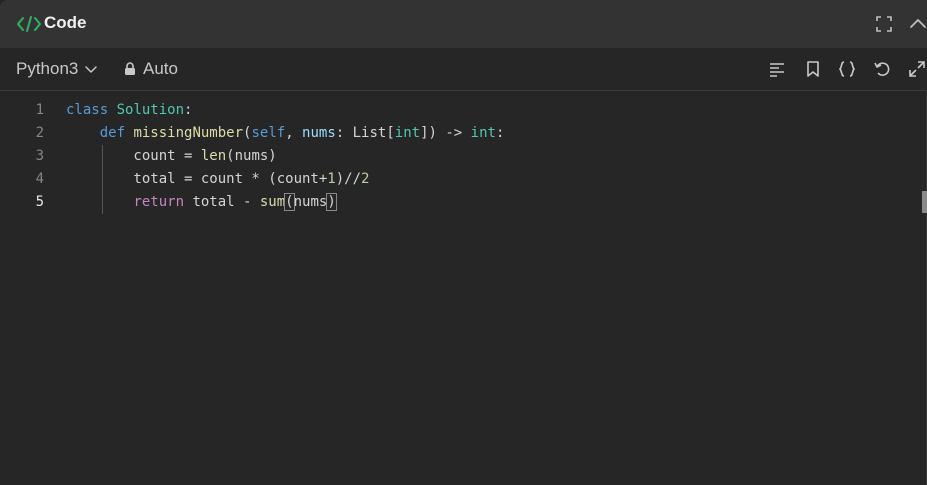  I want to click on panel-titlebar: Code, so click(463, 24).